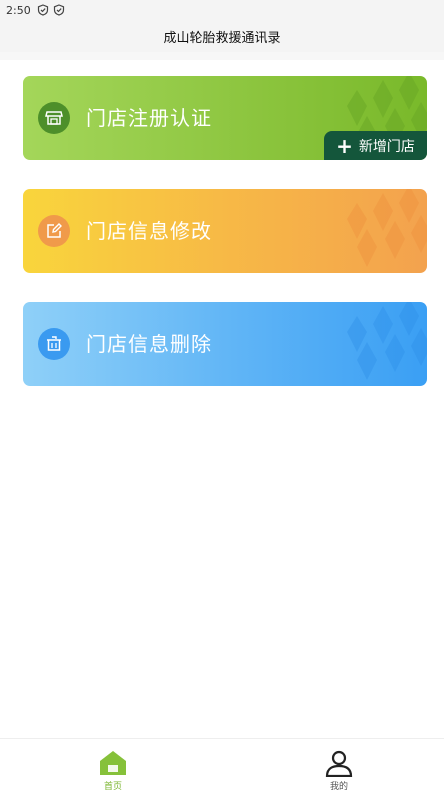  What do you see at coordinates (222, 769) in the screenshot?
I see `bottom-tab-bar: 首页 我的` at bounding box center [222, 769].